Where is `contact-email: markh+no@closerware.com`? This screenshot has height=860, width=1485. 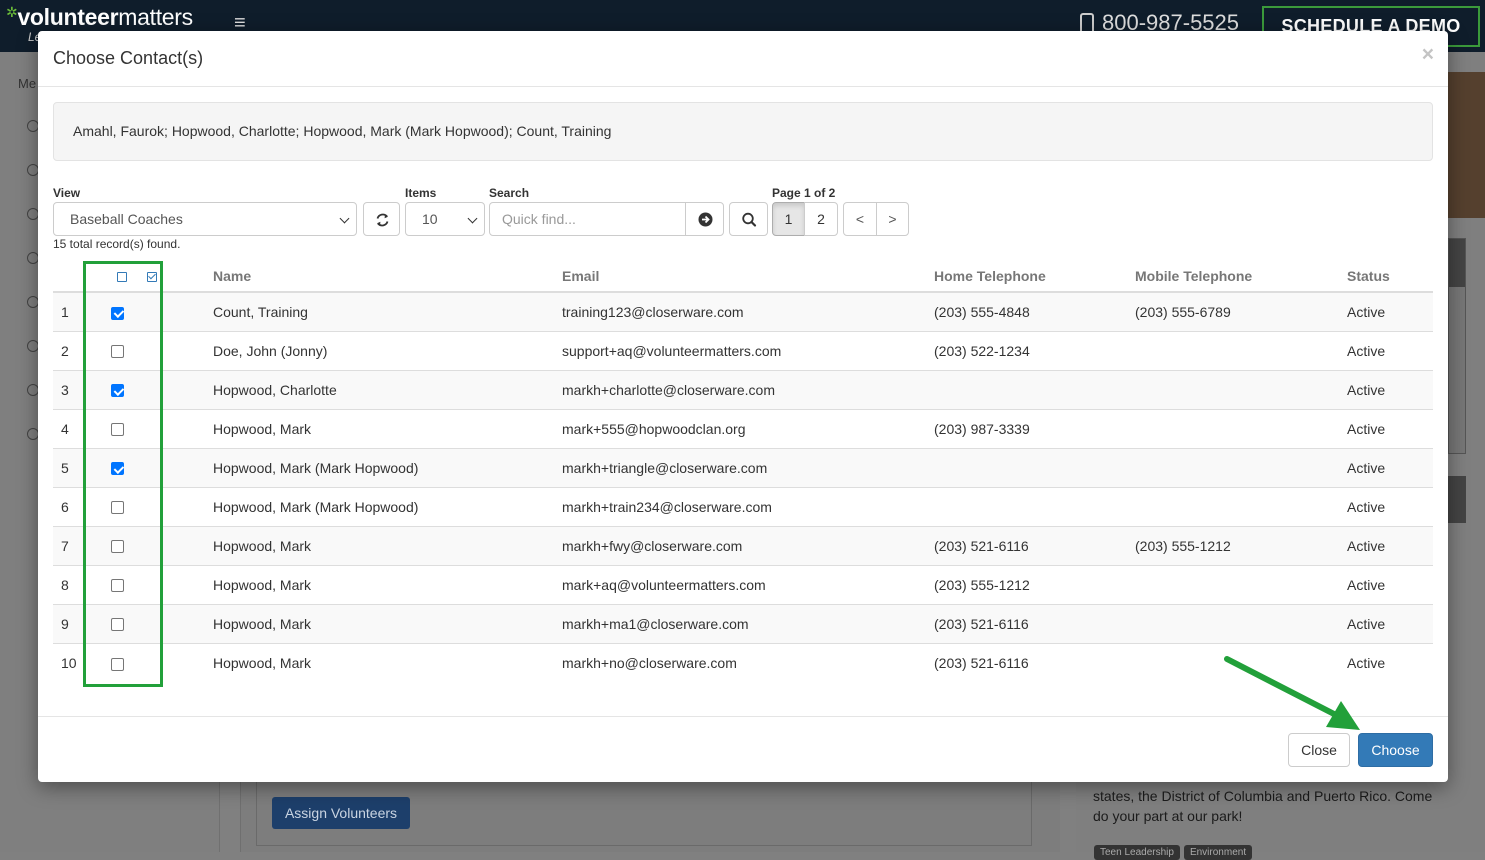 contact-email: markh+no@closerware.com is located at coordinates (748, 662).